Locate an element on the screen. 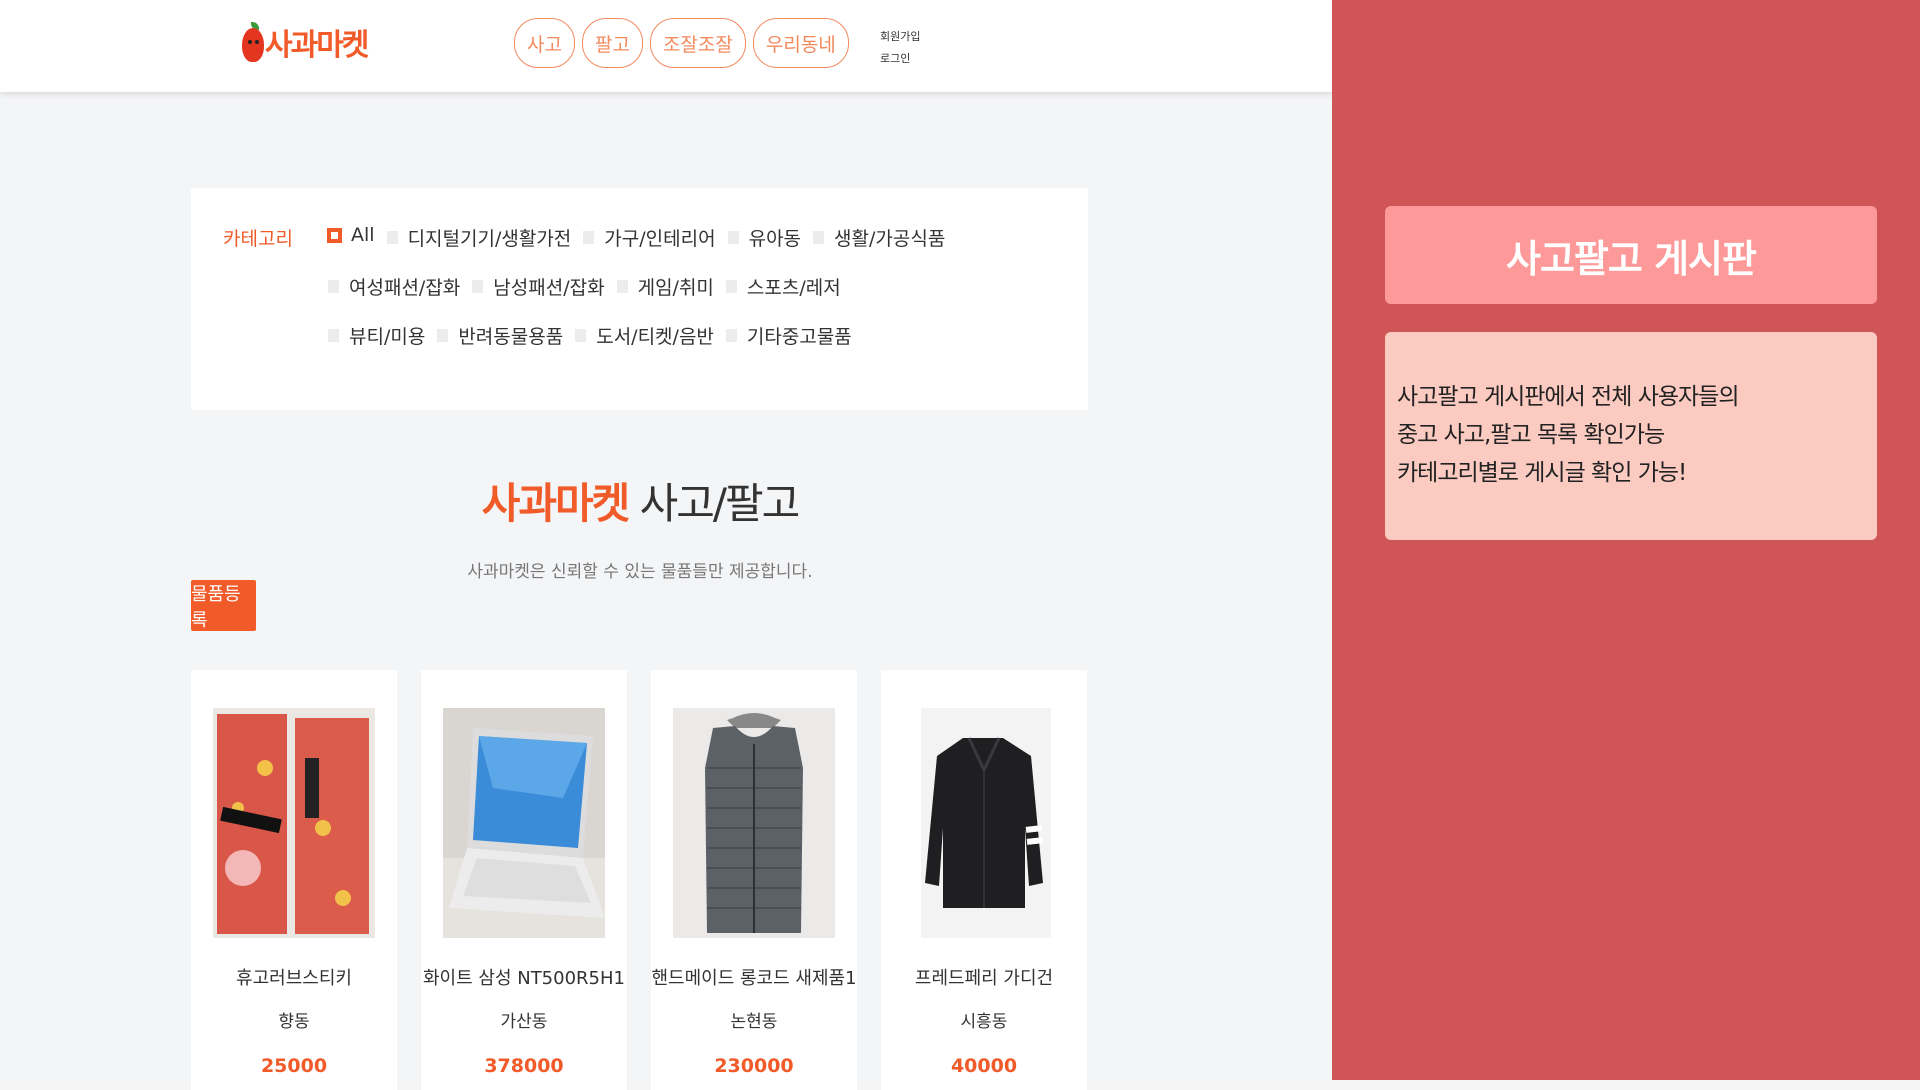 The height and width of the screenshot is (1090, 1920). nav-sell: 팔고 is located at coordinates (612, 43).